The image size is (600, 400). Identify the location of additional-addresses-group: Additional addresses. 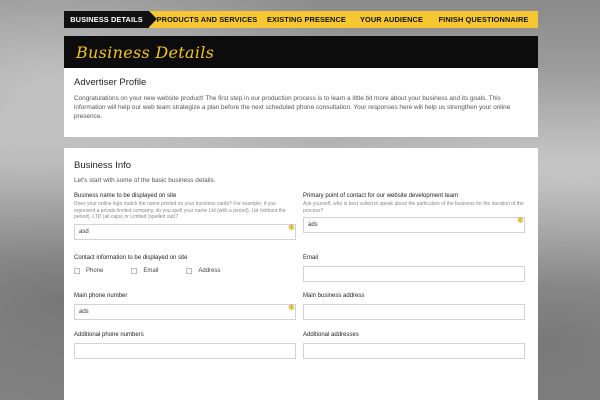
(414, 345).